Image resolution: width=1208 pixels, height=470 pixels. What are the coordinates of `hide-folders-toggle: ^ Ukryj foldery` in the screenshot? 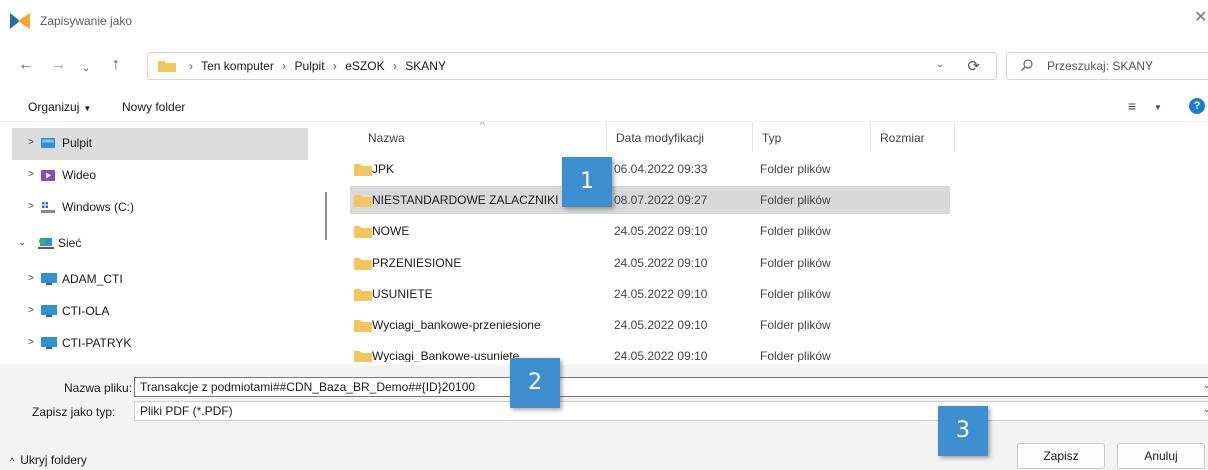 It's located at (48, 460).